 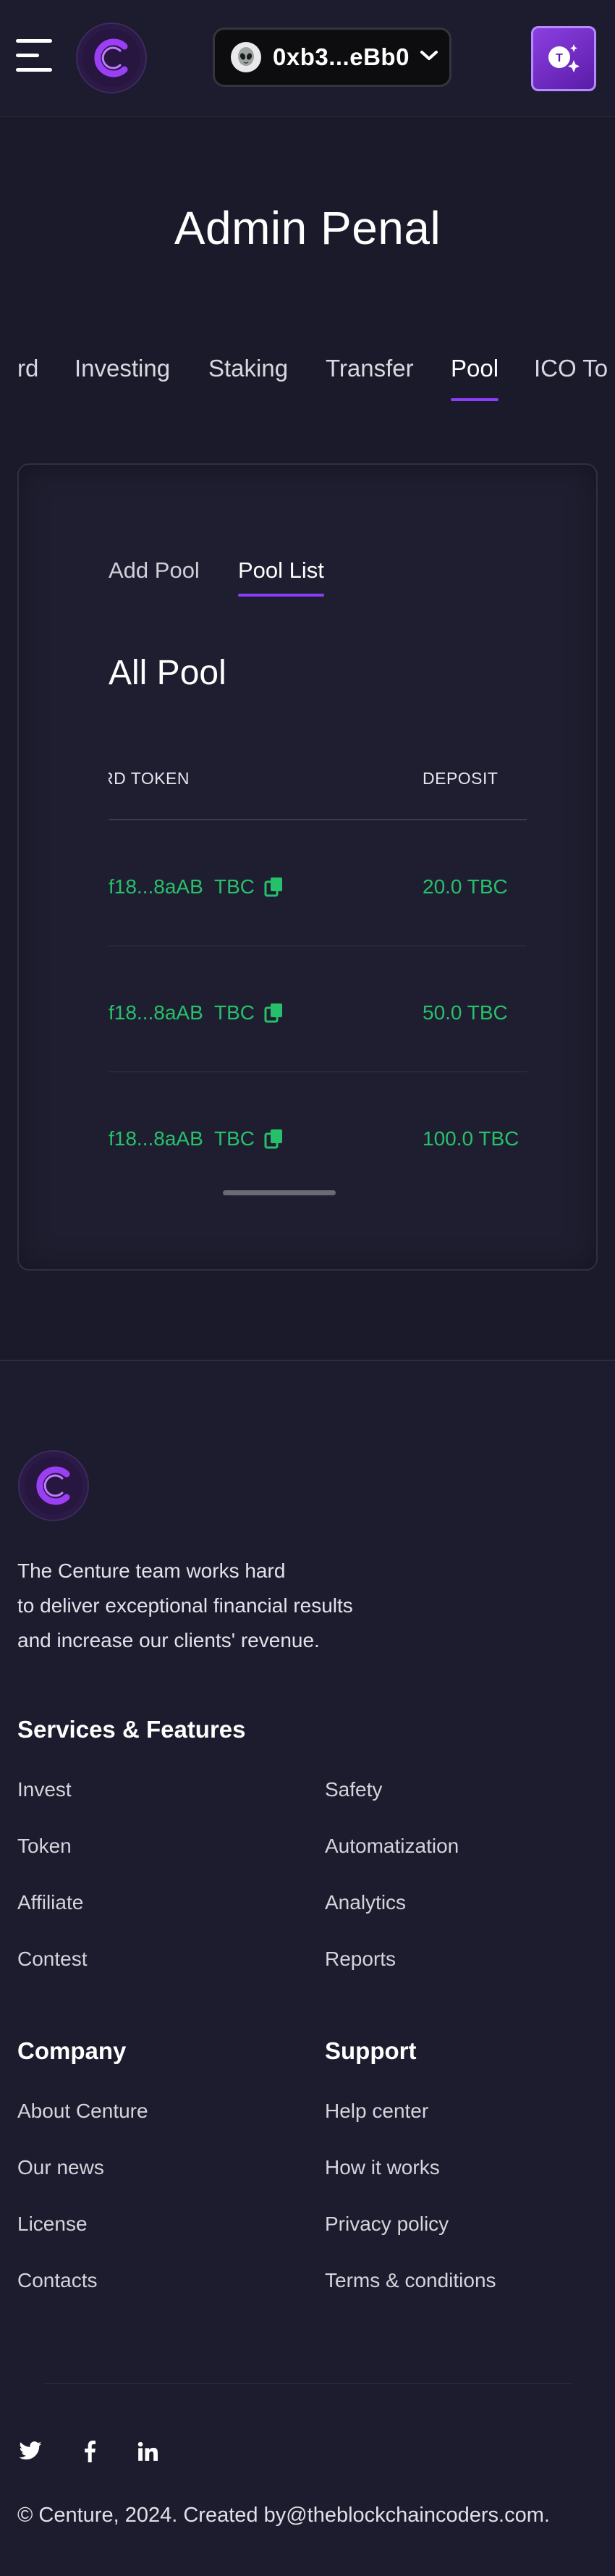 I want to click on footer-link-contest: Contest, so click(x=52, y=1959).